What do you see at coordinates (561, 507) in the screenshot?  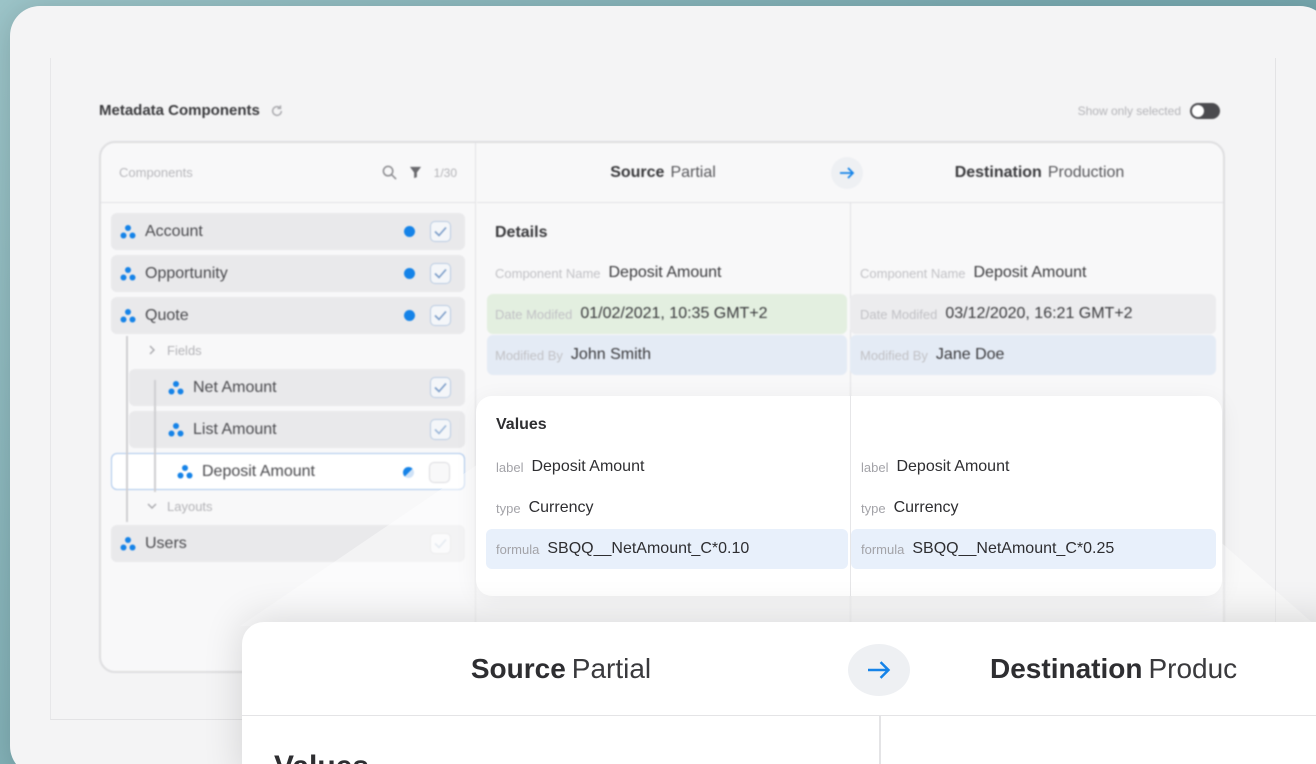 I see `field-value: Currency` at bounding box center [561, 507].